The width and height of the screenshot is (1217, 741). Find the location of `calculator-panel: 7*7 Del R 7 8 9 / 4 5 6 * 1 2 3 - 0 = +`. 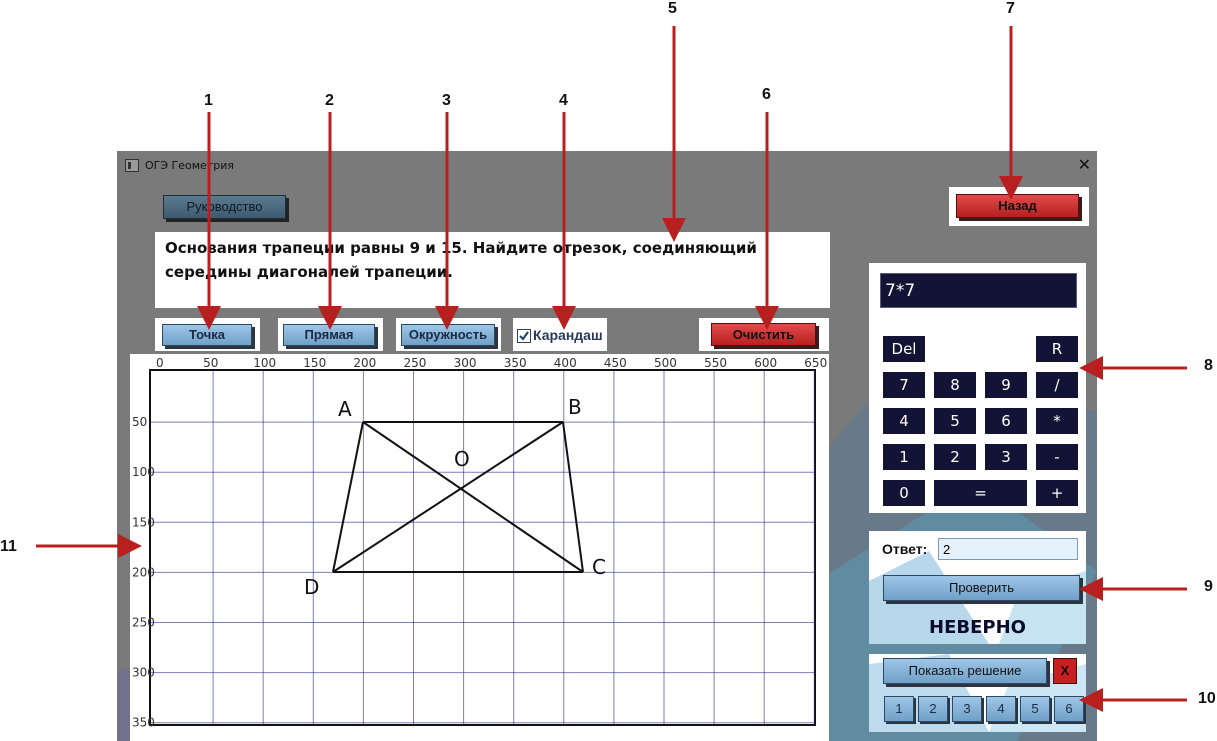

calculator-panel: 7*7 Del R 7 8 9 / 4 5 6 * 1 2 3 - 0 = + is located at coordinates (977, 388).